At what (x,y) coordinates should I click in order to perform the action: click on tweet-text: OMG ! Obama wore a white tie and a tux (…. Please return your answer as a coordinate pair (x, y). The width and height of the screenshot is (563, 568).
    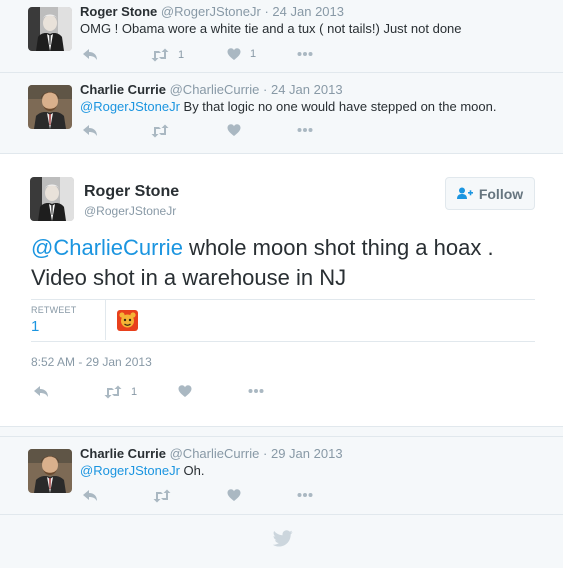
    Looking at the image, I should click on (271, 28).